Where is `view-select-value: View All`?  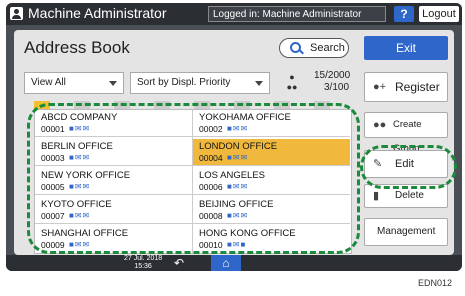 view-select-value: View All is located at coordinates (48, 82).